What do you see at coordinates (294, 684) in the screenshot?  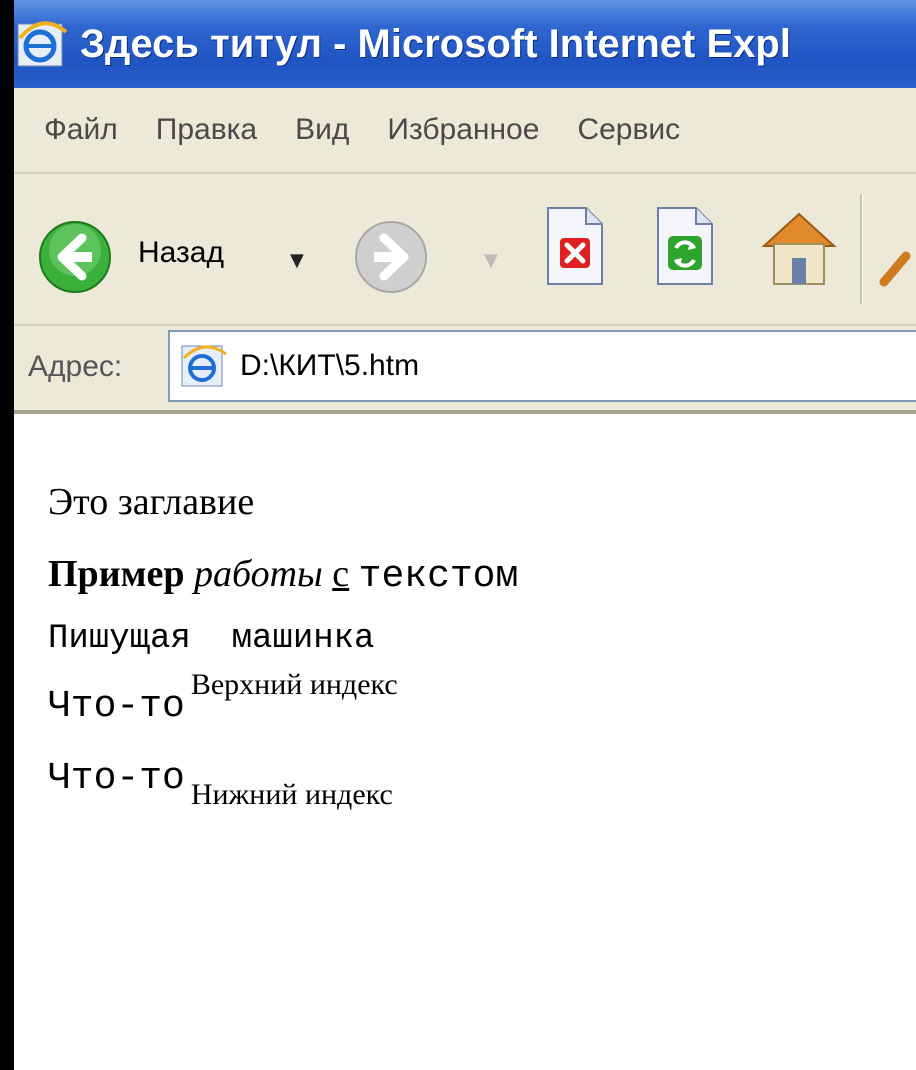 I see `superscript-text: Верхний индекс` at bounding box center [294, 684].